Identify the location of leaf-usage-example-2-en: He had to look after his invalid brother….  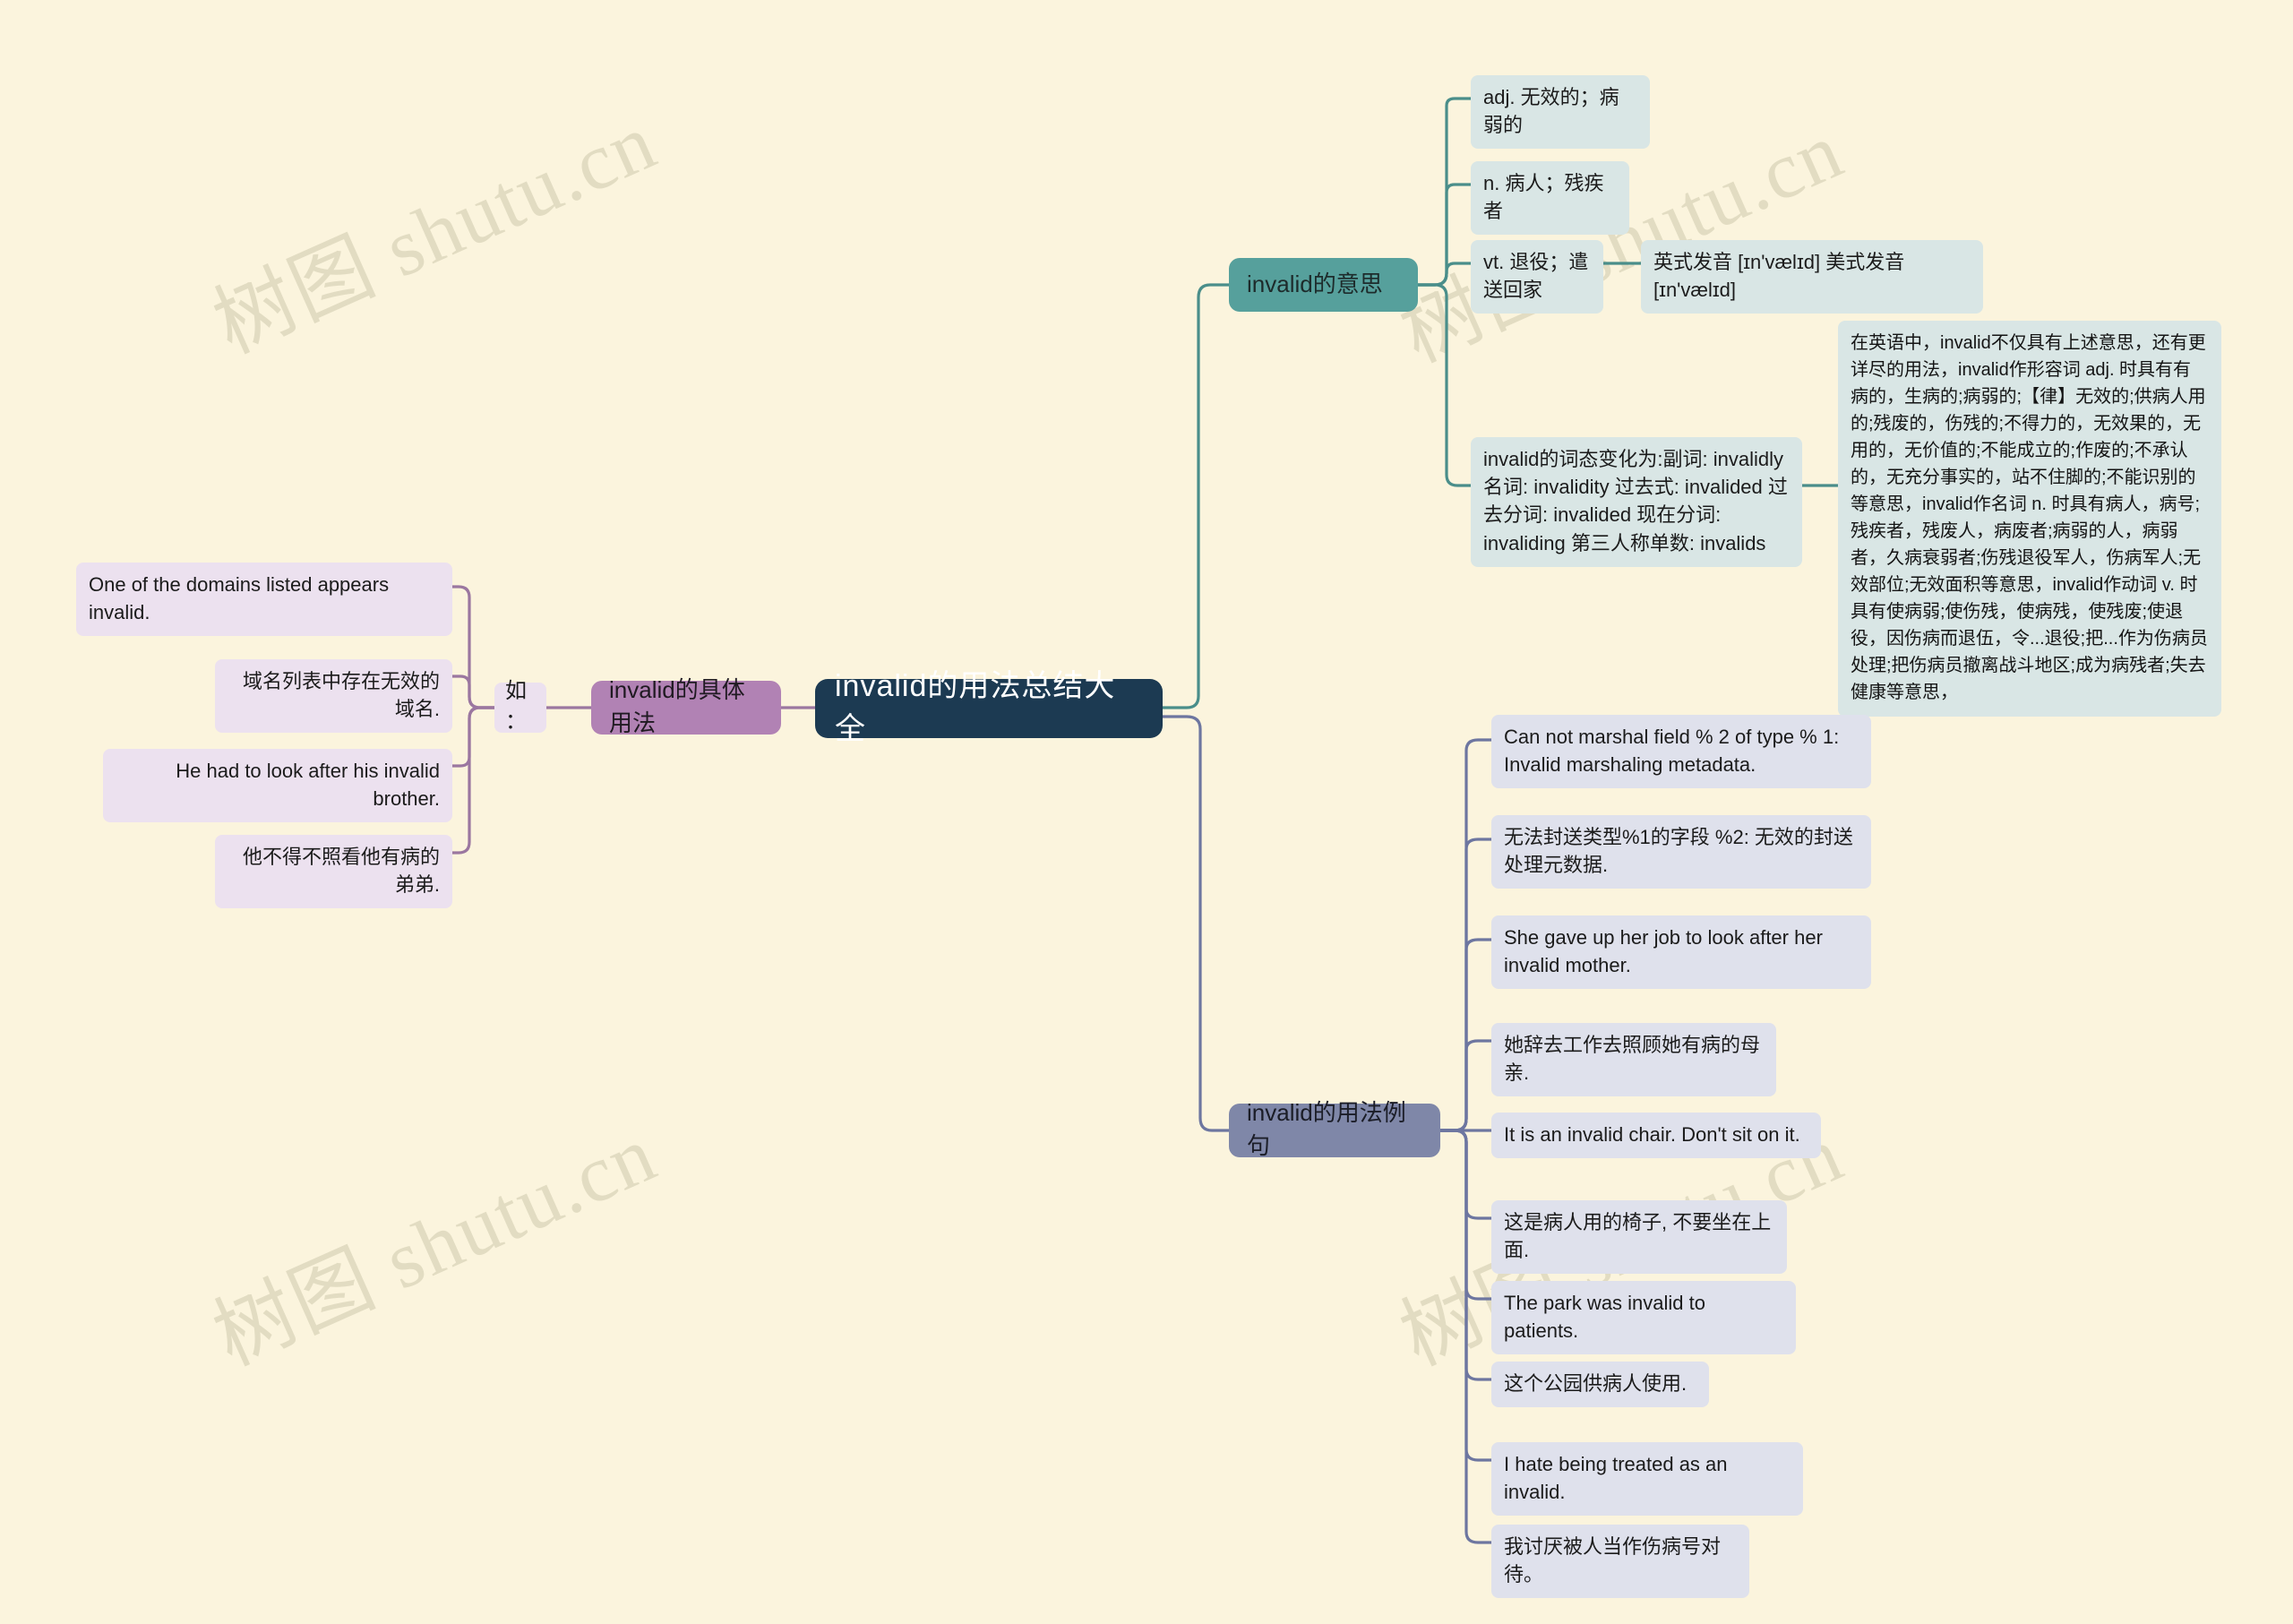
(277, 786).